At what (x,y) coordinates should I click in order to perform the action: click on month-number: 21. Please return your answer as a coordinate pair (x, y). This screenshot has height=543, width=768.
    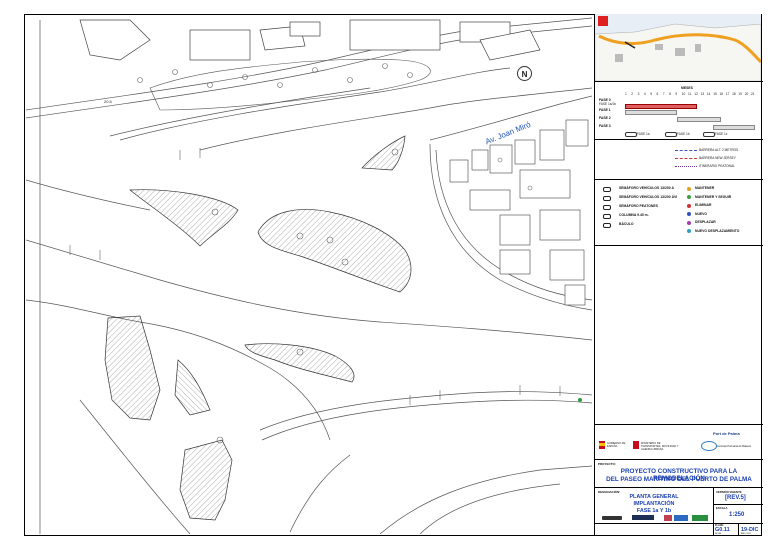
    Looking at the image, I should click on (753, 94).